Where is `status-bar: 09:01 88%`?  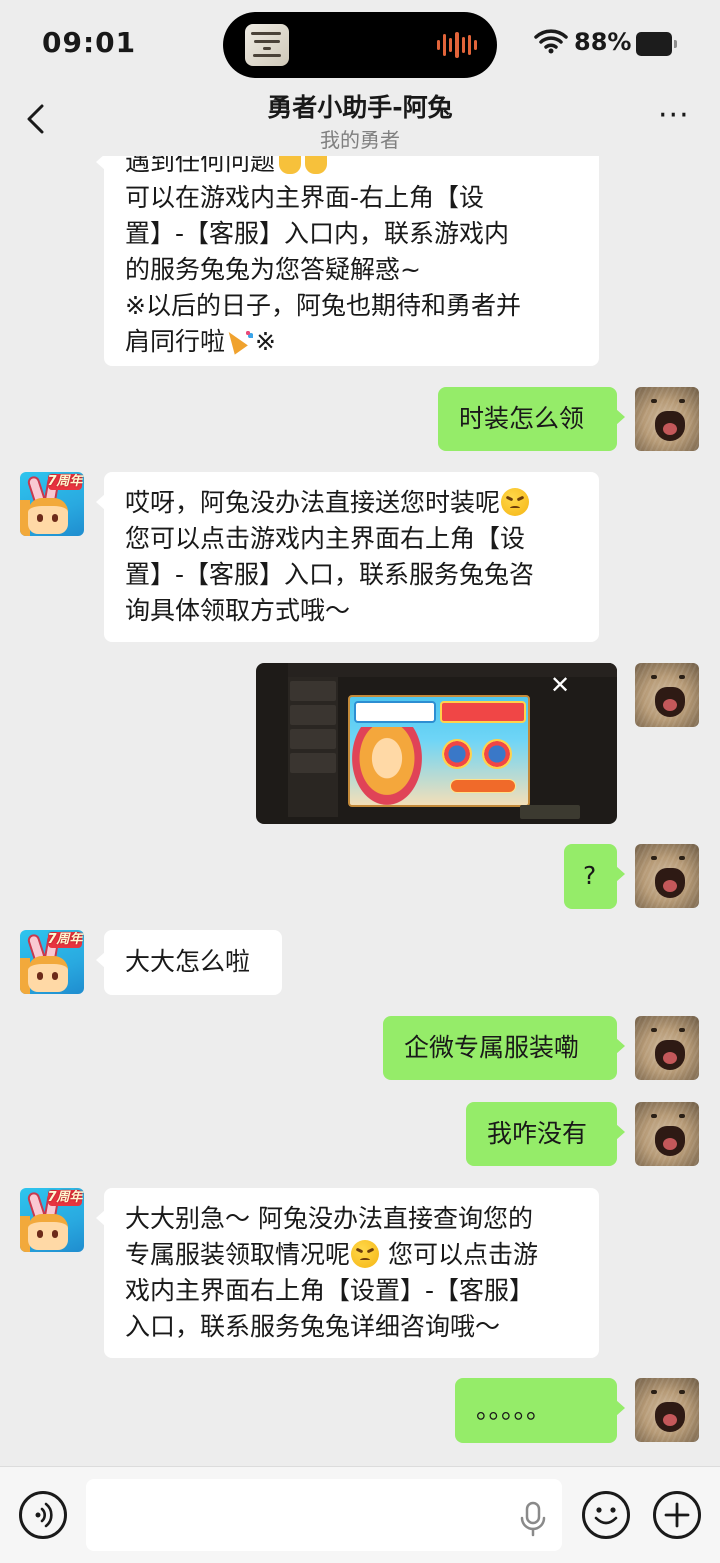 status-bar: 09:01 88% is located at coordinates (360, 44).